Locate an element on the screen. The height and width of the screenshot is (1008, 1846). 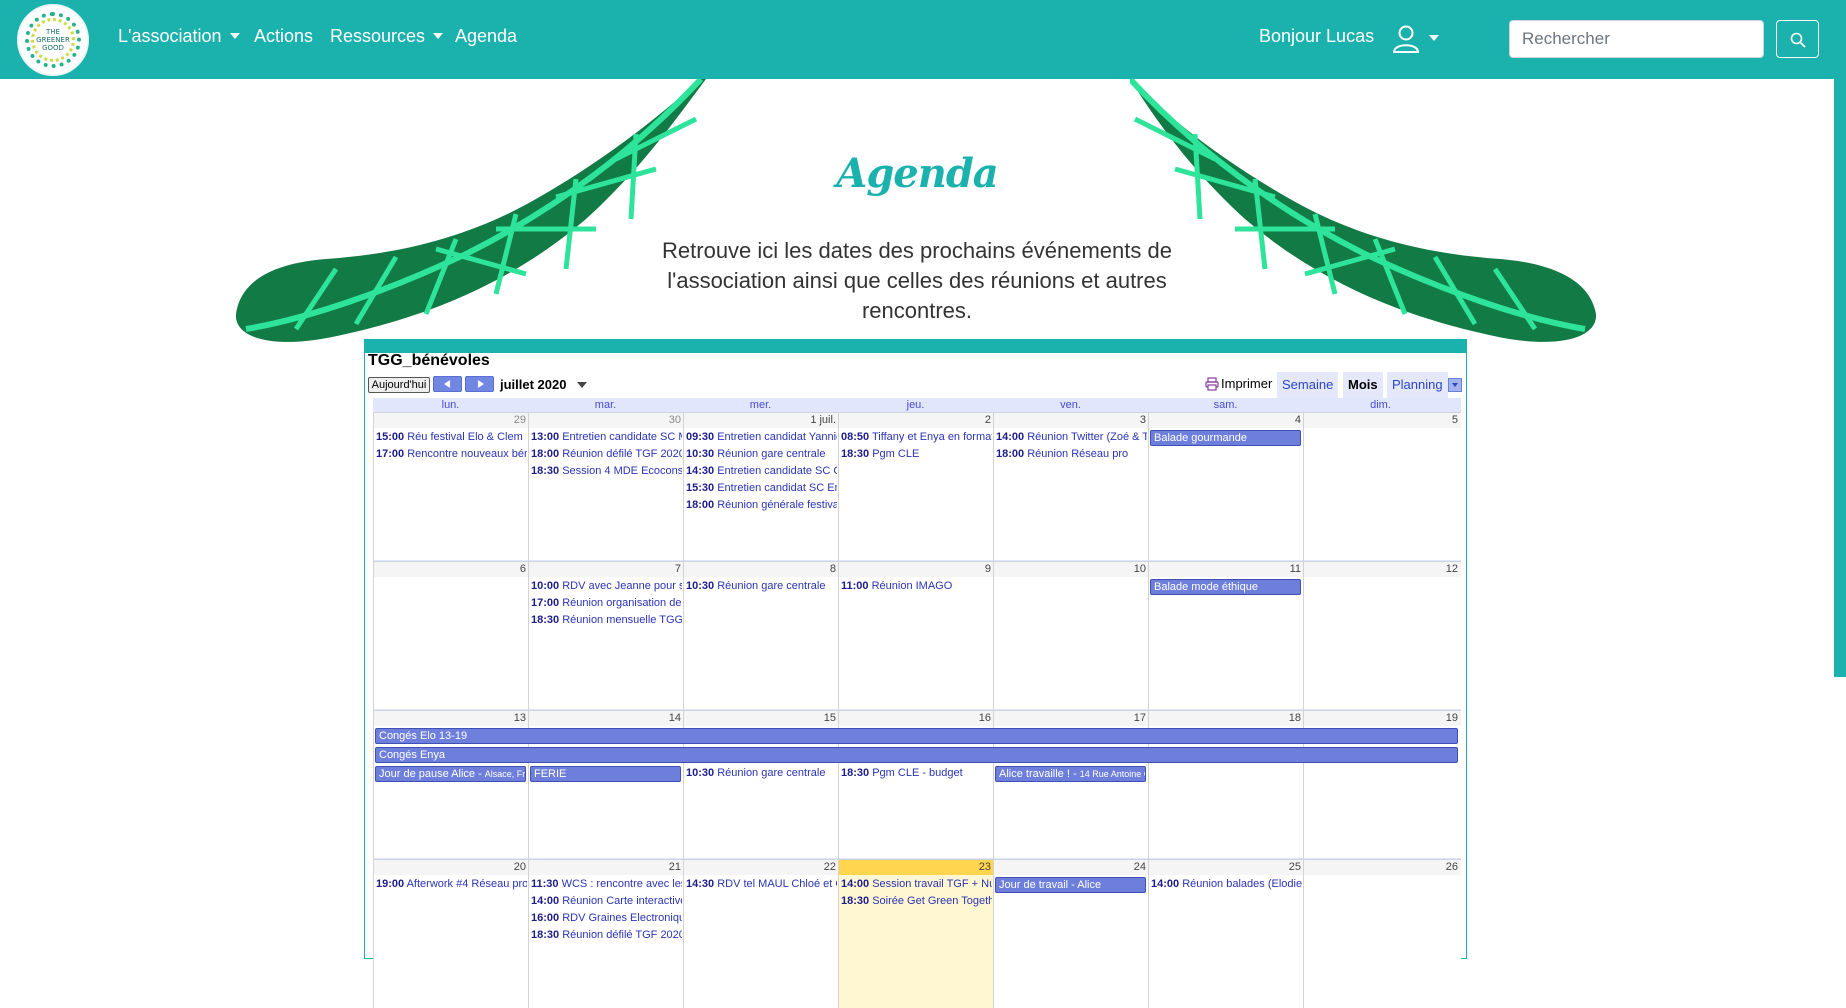
user-menu-chevron-icon is located at coordinates (1434, 38).